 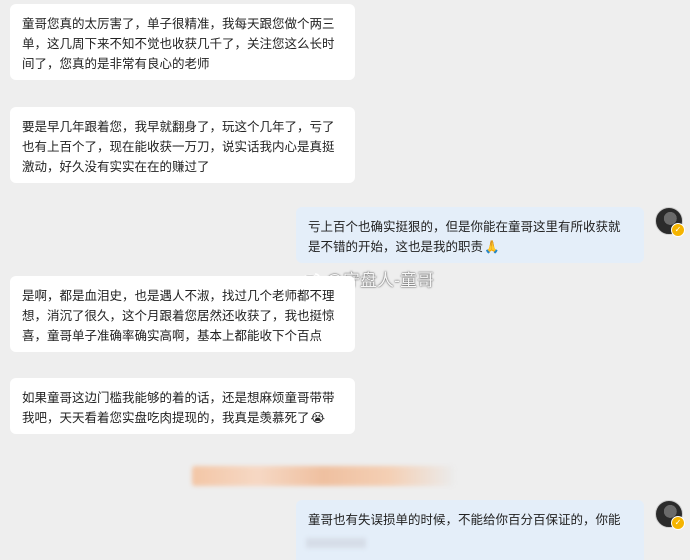 What do you see at coordinates (464, 236) in the screenshot?
I see `message-text: 亏上百个也确实挺狠的，但是你能在童哥这里有所收获就是不错的开始，这也是我的职责` at bounding box center [464, 236].